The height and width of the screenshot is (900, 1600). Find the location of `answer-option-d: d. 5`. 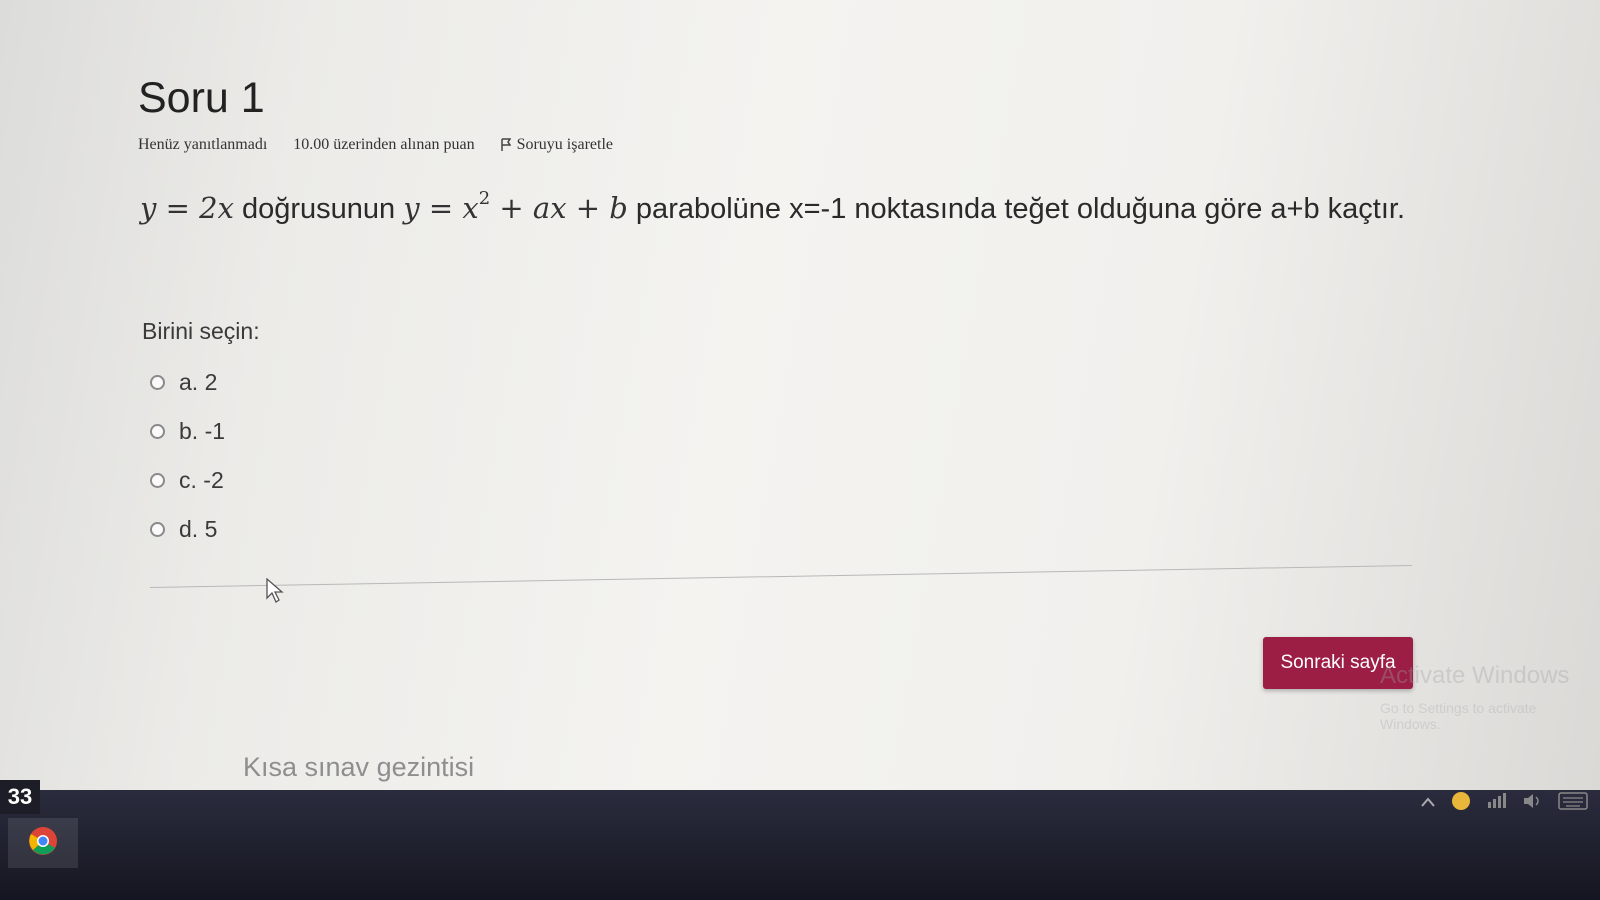

answer-option-d: d. 5 is located at coordinates (187, 529).